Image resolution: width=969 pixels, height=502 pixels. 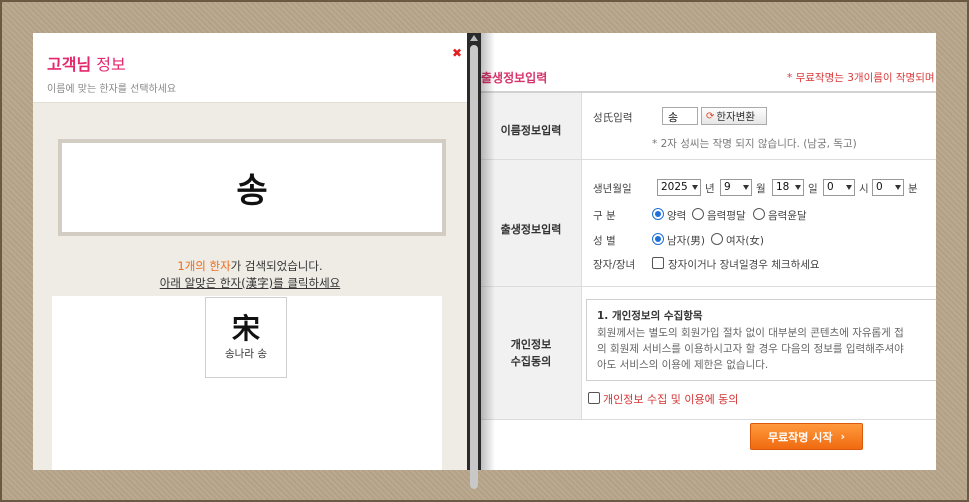 What do you see at coordinates (759, 214) in the screenshot?
I see `calendar-leap-radio` at bounding box center [759, 214].